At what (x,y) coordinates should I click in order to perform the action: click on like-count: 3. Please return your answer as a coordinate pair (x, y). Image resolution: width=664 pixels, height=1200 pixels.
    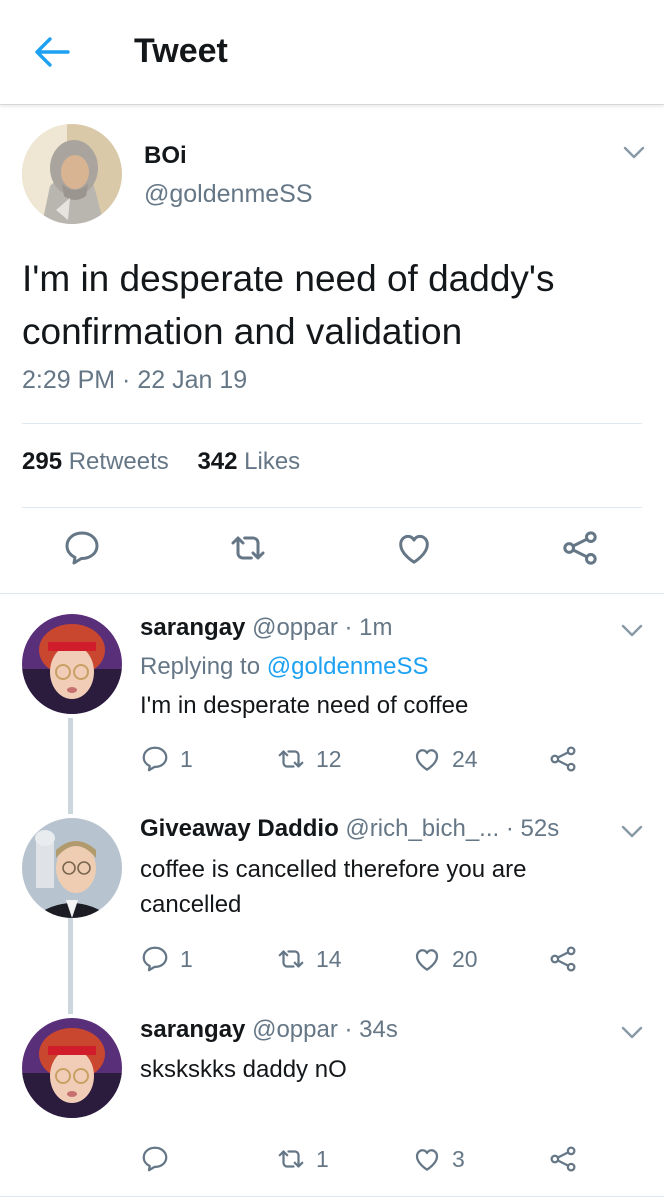
    Looking at the image, I should click on (458, 1158).